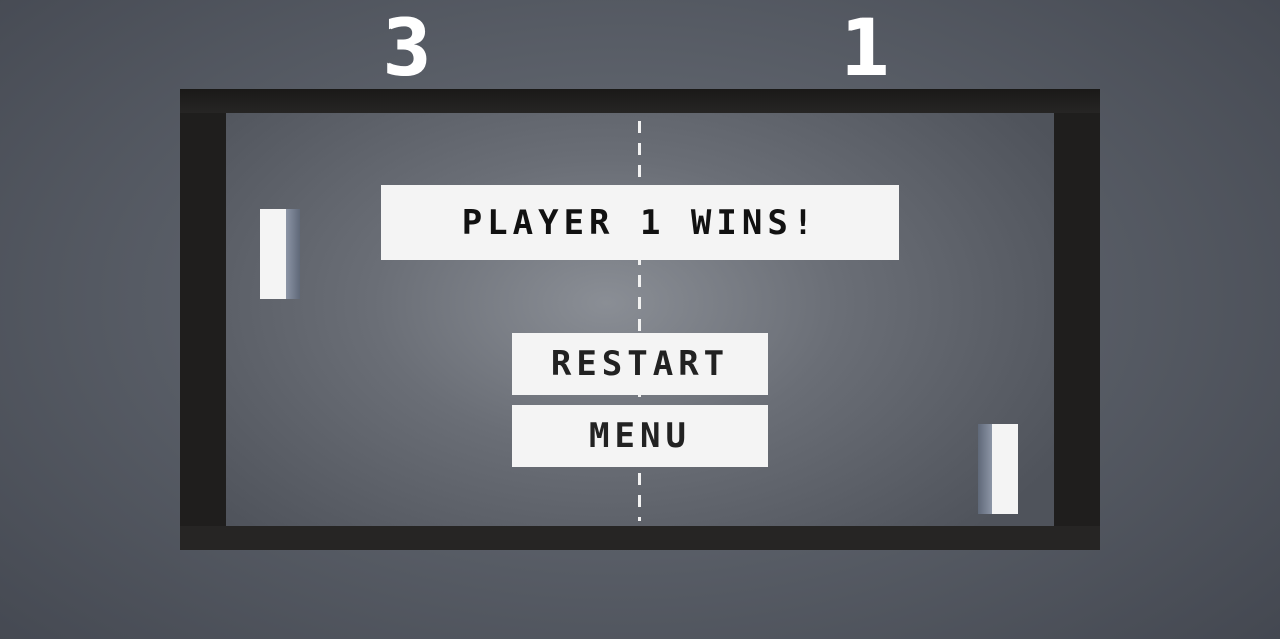 The image size is (1280, 639). Describe the element at coordinates (640, 101) in the screenshot. I see `arena-frame-top` at that location.